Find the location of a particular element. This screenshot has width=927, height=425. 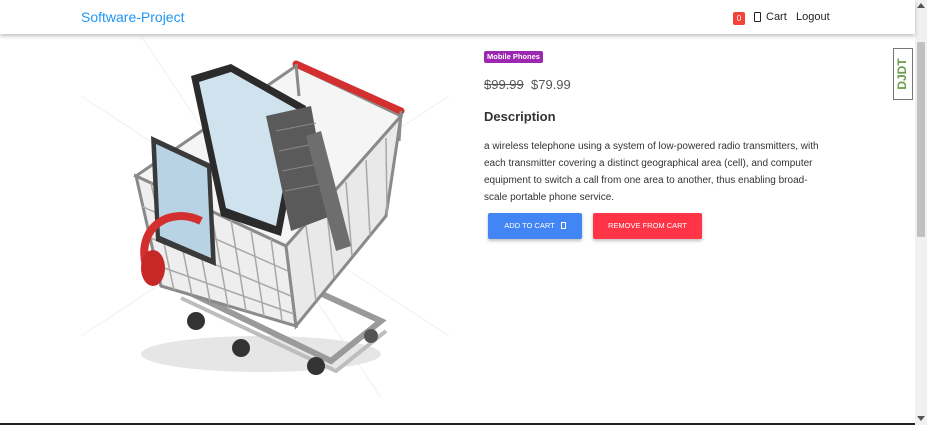

djdt-logo-text: DJDT is located at coordinates (902, 74).